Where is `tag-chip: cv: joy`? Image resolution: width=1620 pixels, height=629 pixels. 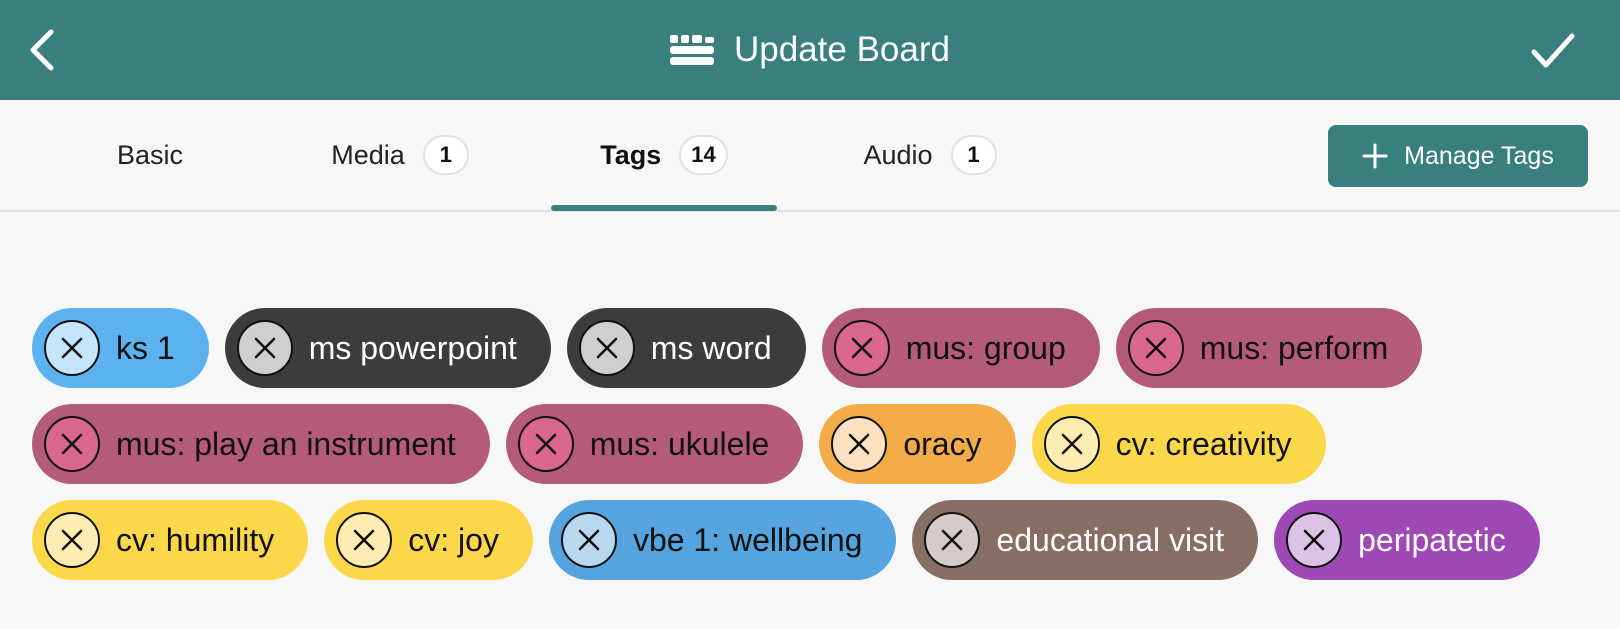
tag-chip: cv: joy is located at coordinates (428, 540).